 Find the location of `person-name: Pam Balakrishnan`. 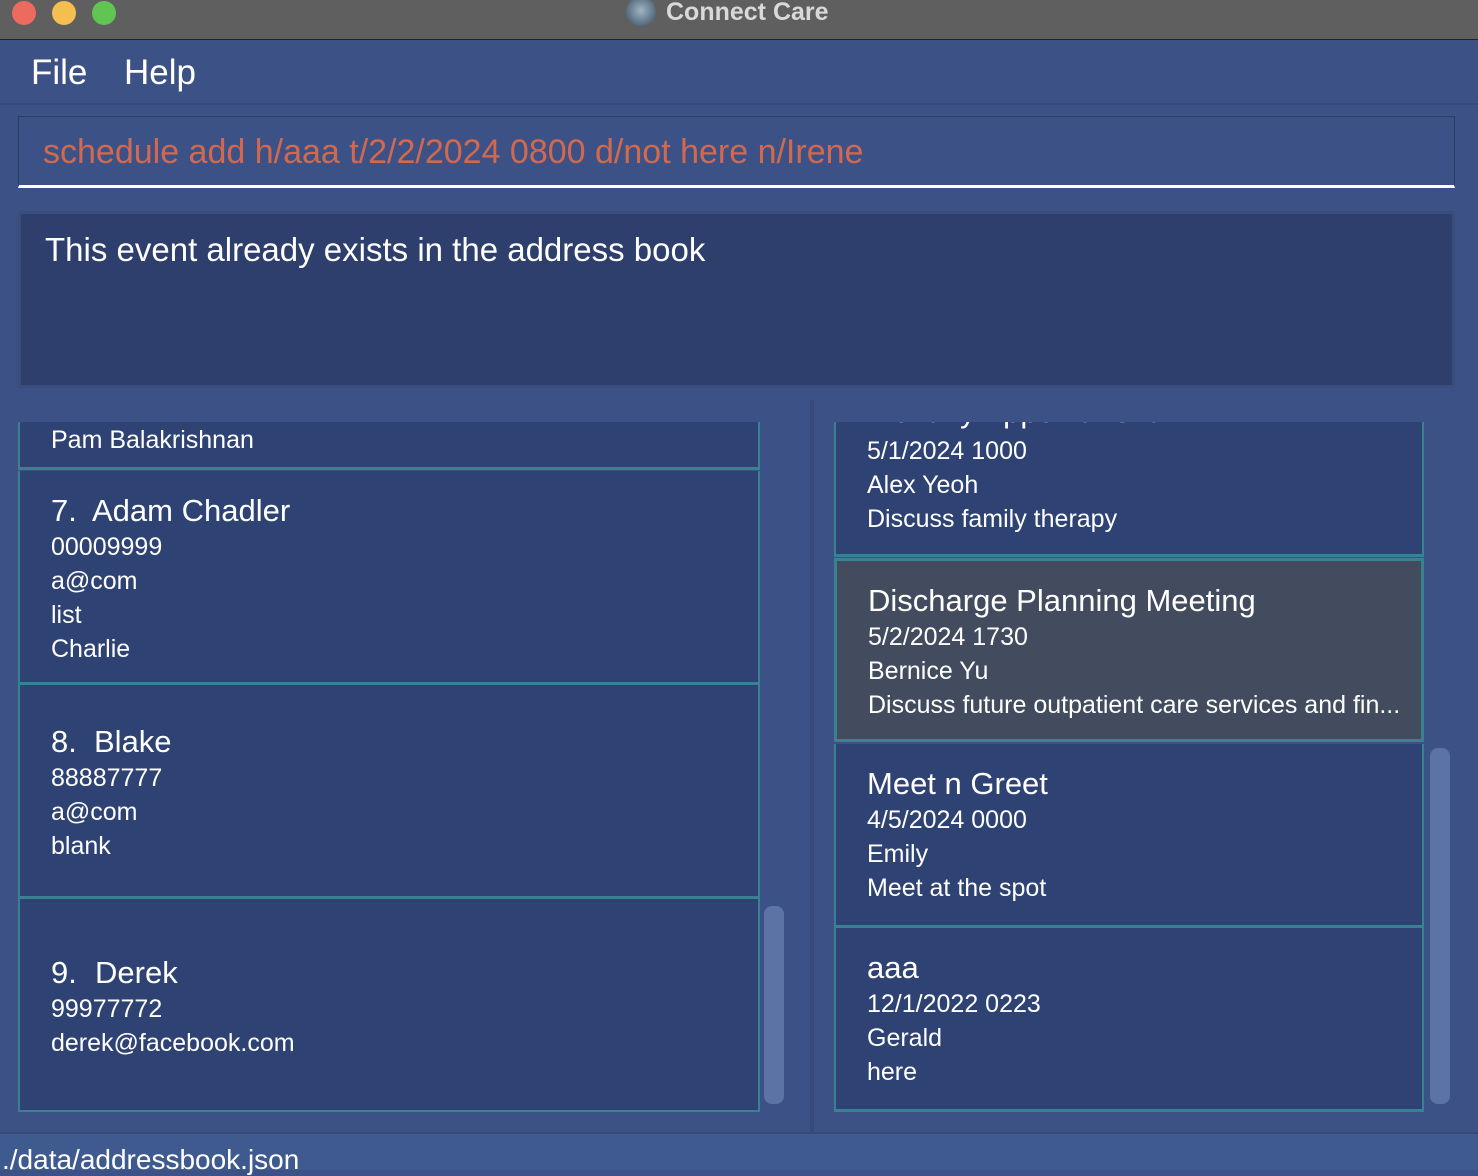

person-name: Pam Balakrishnan is located at coordinates (152, 440).